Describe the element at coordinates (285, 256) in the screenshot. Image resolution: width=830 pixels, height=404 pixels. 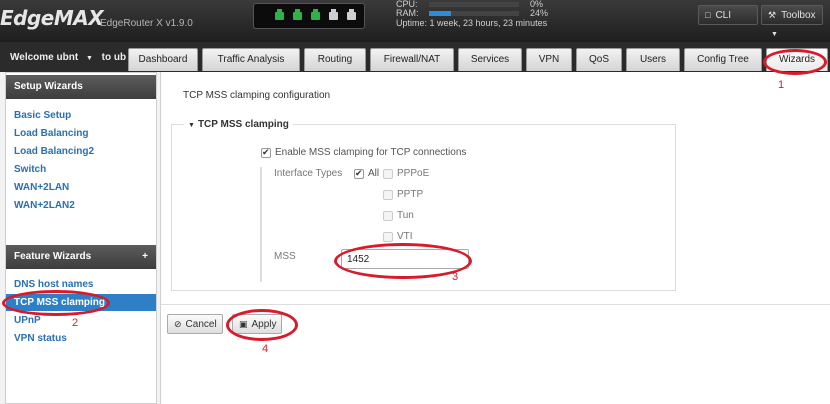
I see `mss-label: MSS` at that location.